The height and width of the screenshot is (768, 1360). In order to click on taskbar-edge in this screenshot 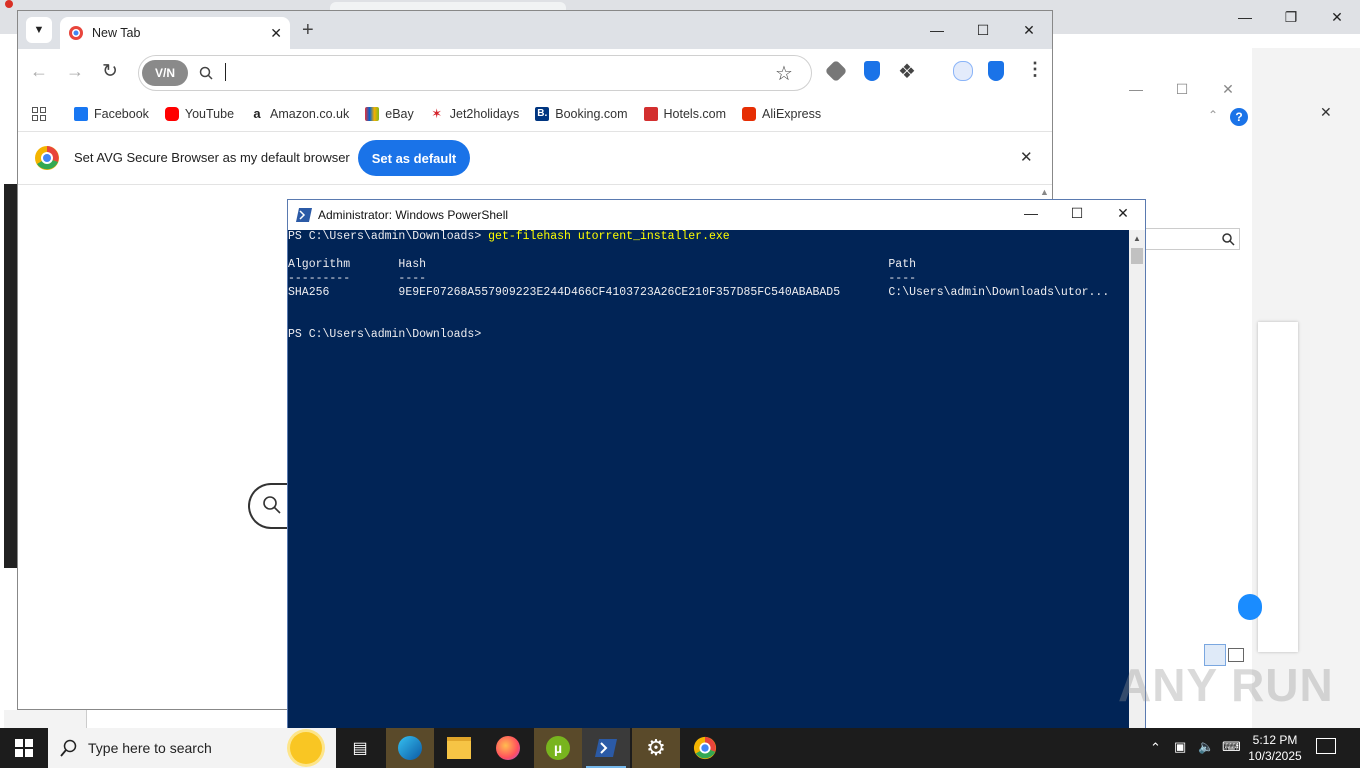, I will do `click(410, 748)`.